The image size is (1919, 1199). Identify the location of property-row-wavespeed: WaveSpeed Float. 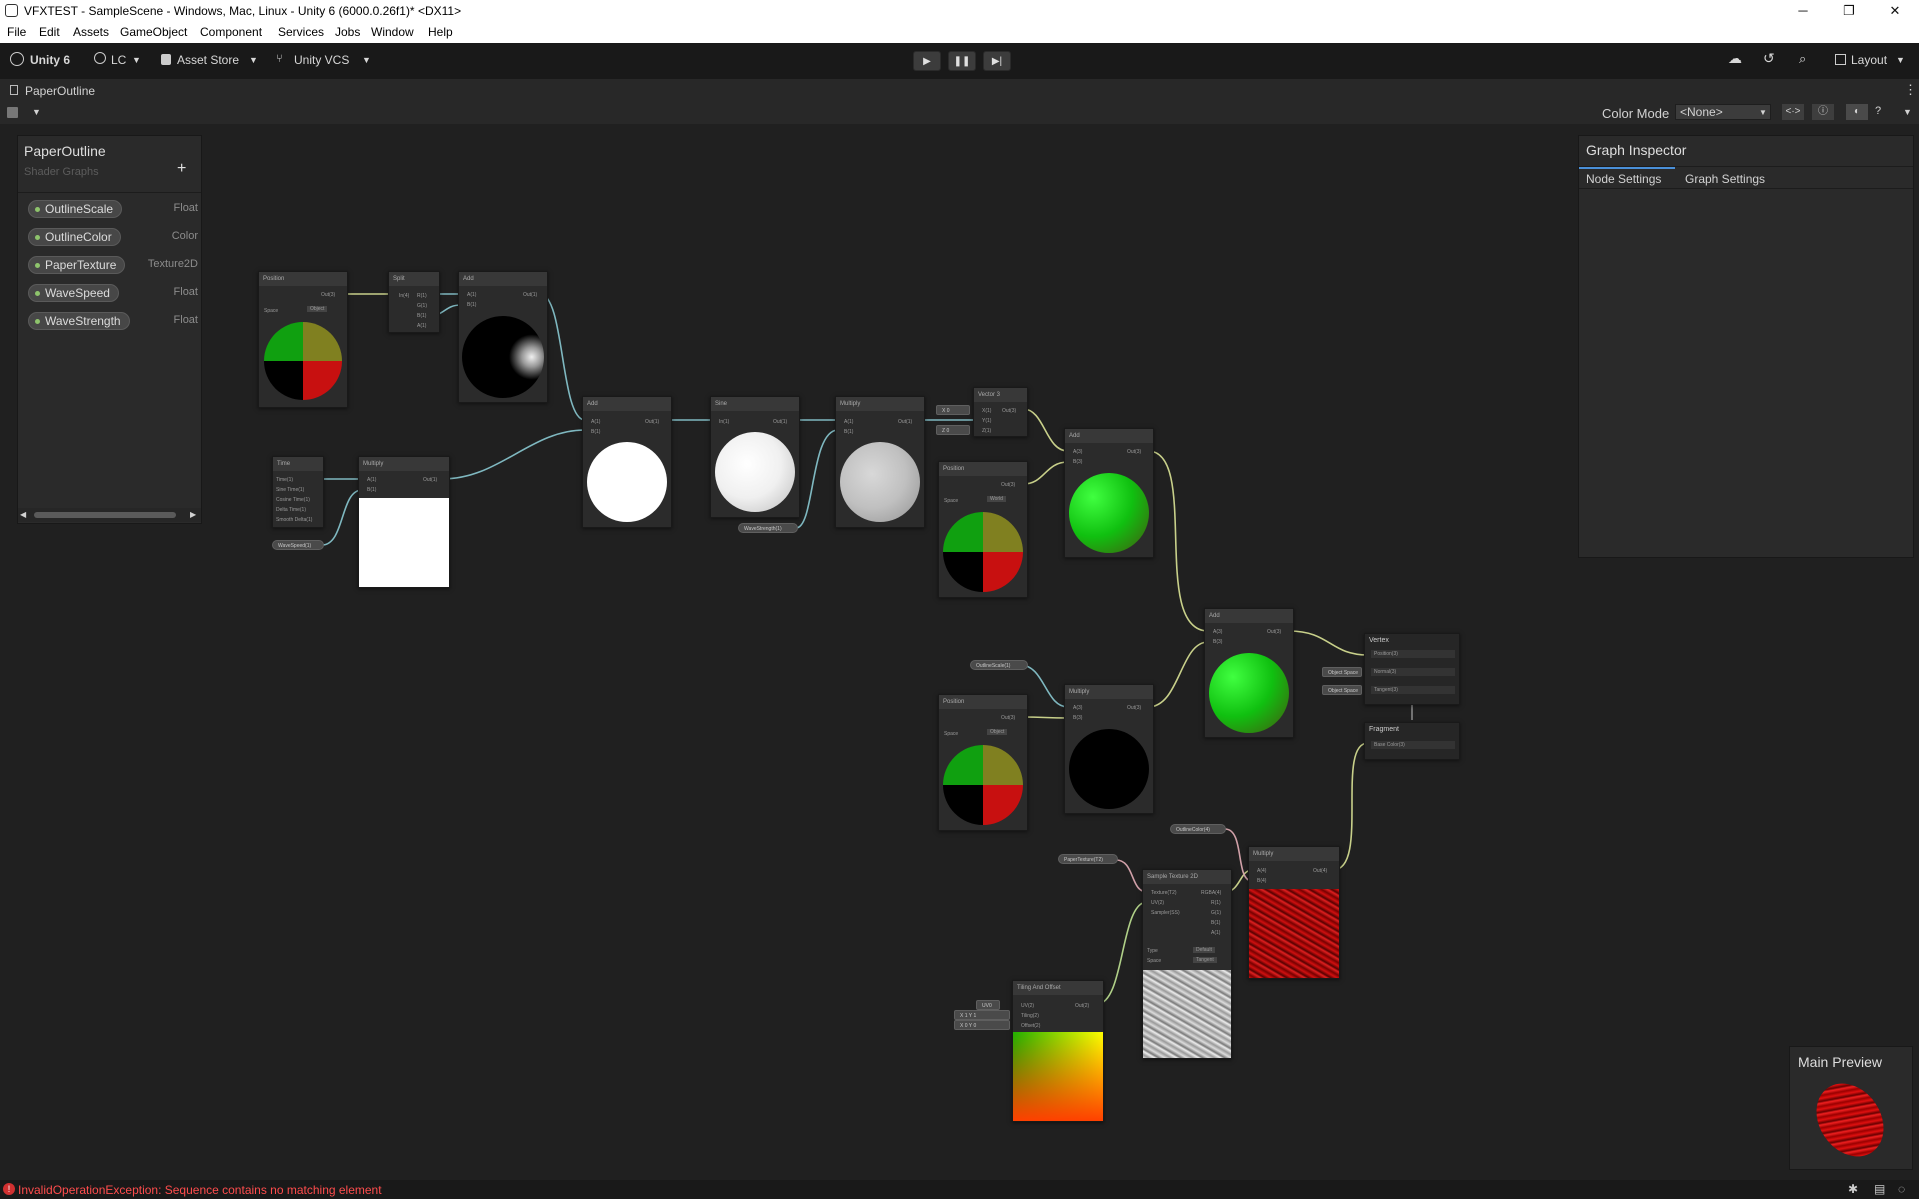
(113, 294).